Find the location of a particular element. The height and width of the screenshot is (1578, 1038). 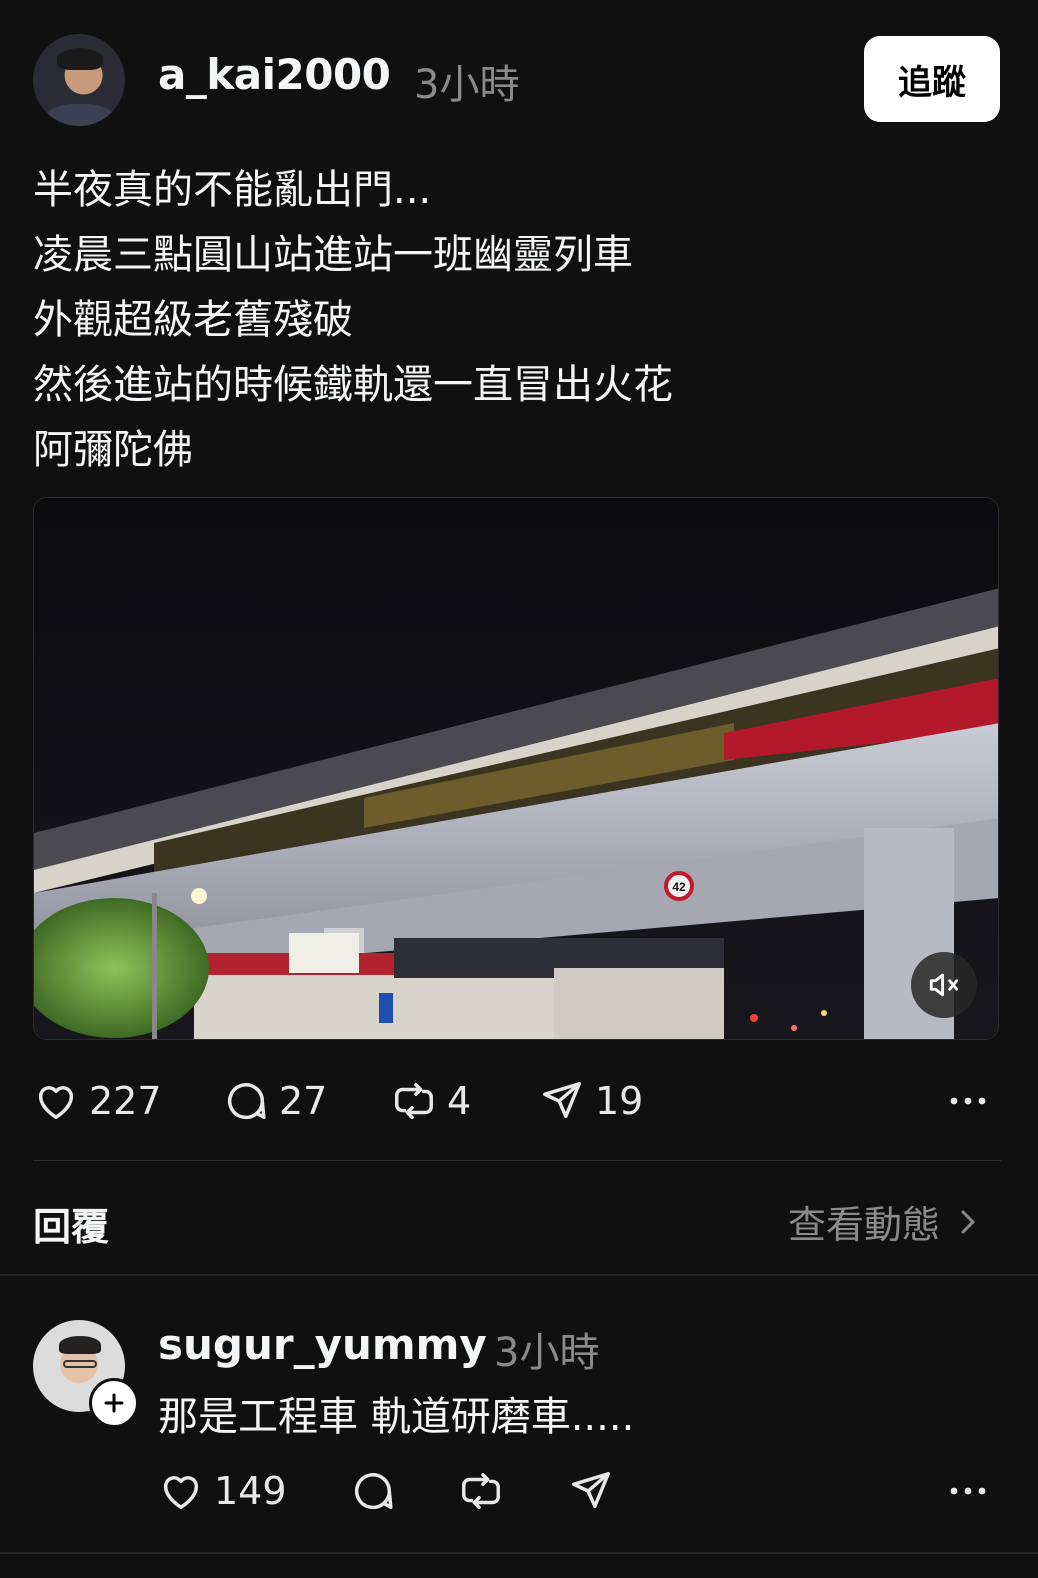

like-button: 227 is located at coordinates (97, 1101).